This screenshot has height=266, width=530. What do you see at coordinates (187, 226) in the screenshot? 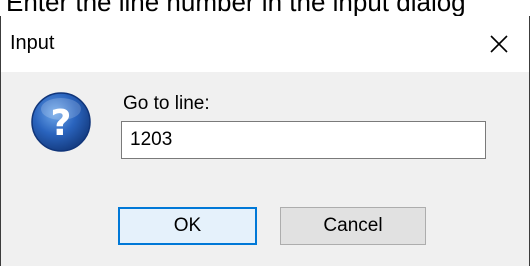
I see `ok-button: OK` at bounding box center [187, 226].